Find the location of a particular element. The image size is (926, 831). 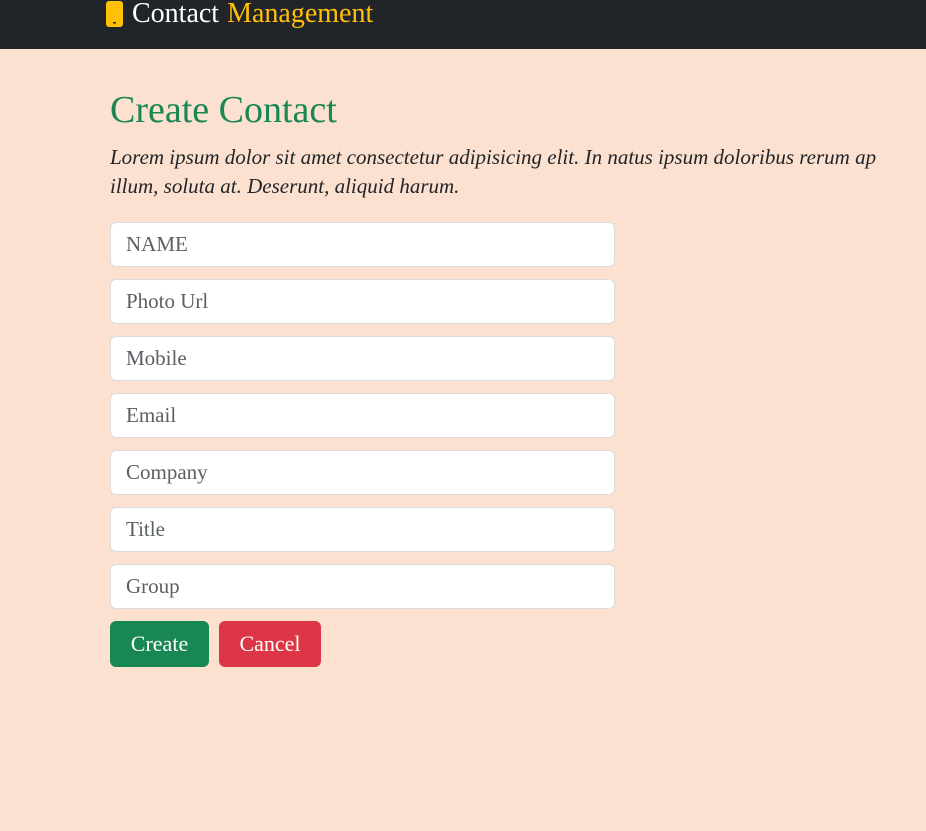

create-button: Create is located at coordinates (159, 644).